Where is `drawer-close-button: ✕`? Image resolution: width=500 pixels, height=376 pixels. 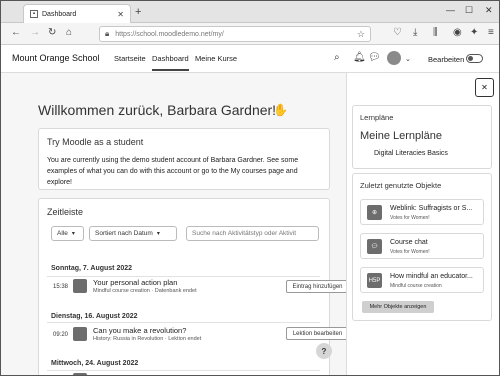
drawer-close-button: ✕ is located at coordinates (484, 87).